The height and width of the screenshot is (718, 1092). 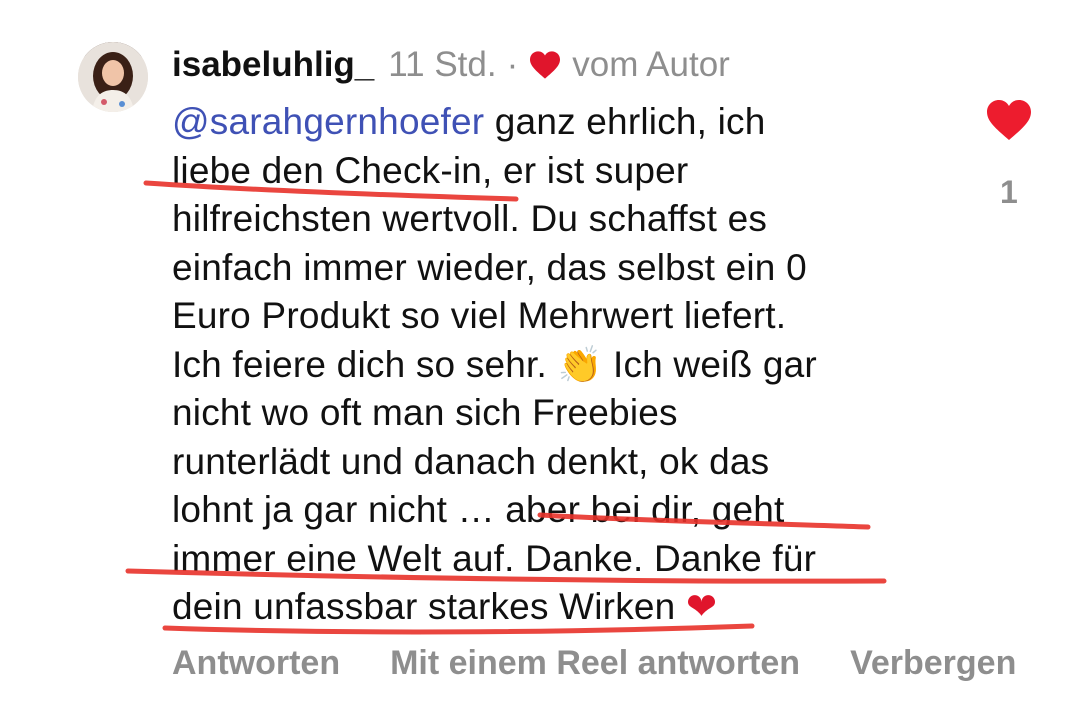 I want to click on comment-line: @sarahgernhoefer ganz ehrlich, ich, so click(x=557, y=122).